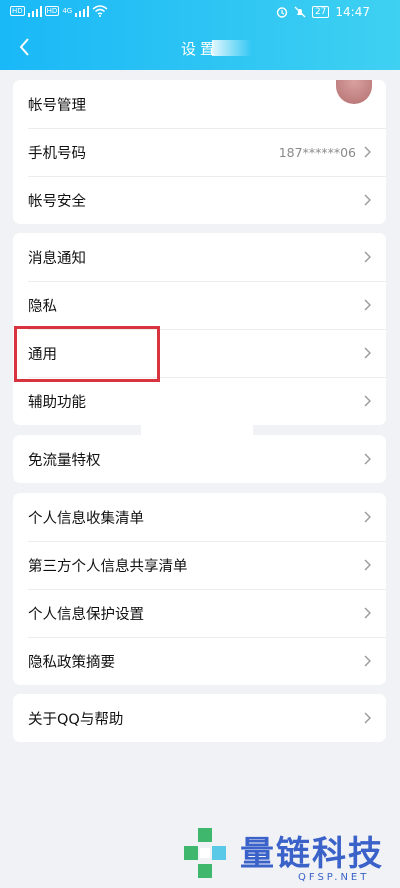 This screenshot has width=400, height=888. Describe the element at coordinates (199, 661) in the screenshot. I see `row-privacy-policy-summary: 隐私政策摘要` at that location.